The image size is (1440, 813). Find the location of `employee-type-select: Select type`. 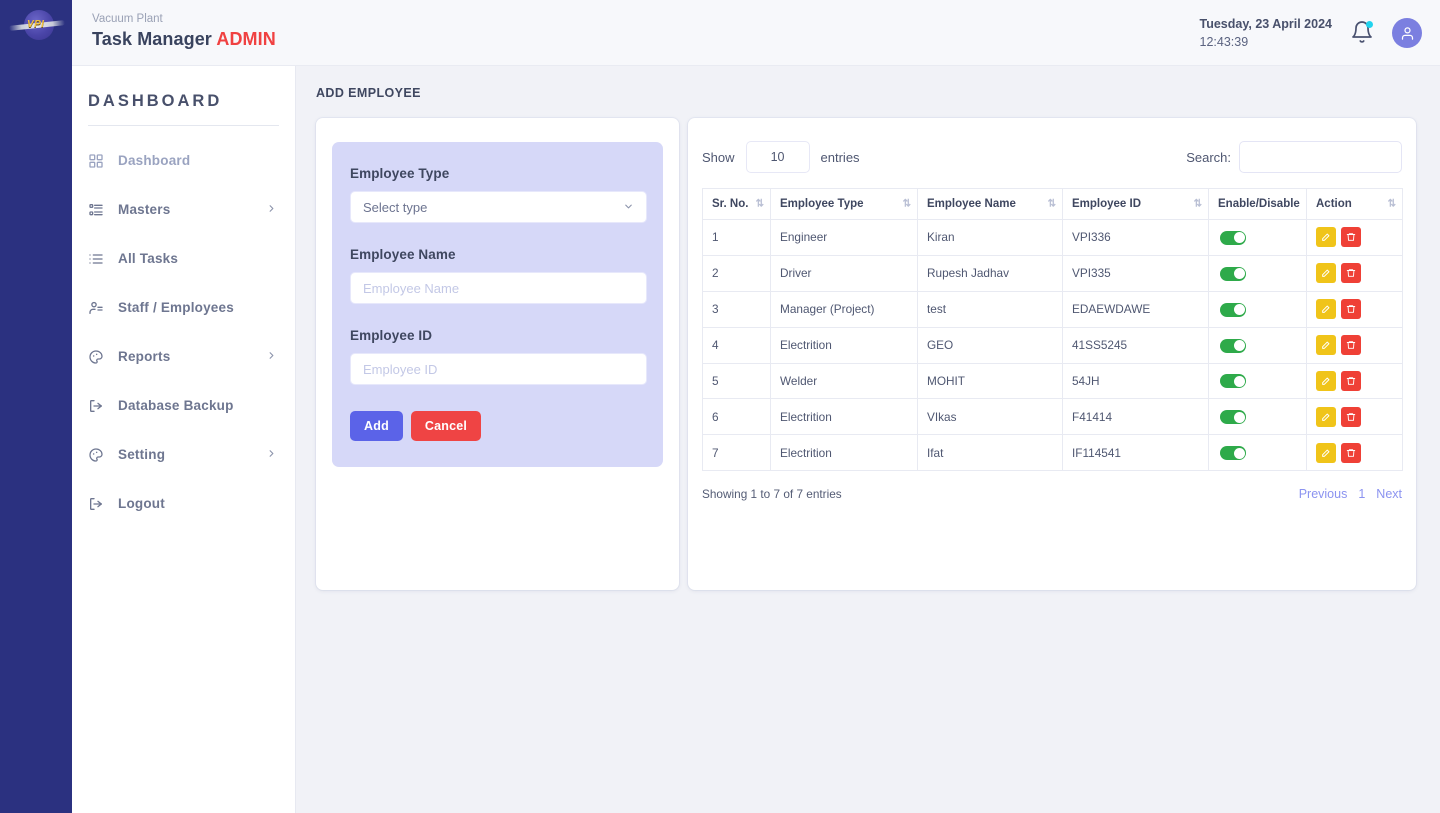

employee-type-select: Select type is located at coordinates (498, 207).